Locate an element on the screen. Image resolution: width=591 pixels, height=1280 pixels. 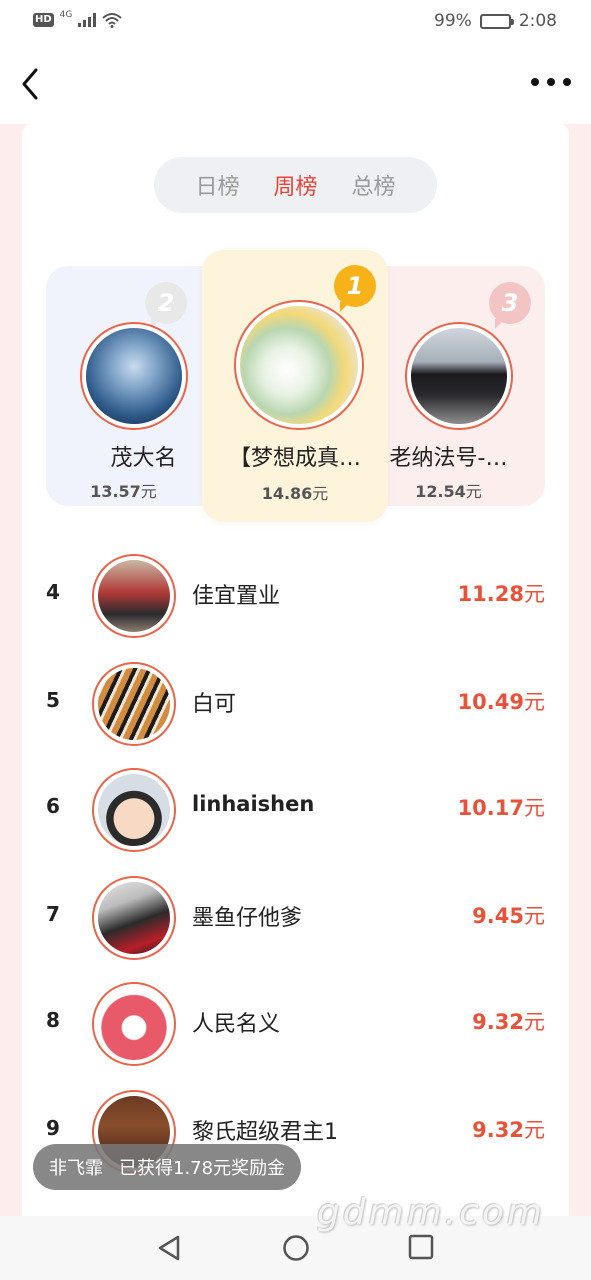
status-left: HD 4G is located at coordinates (78, 19).